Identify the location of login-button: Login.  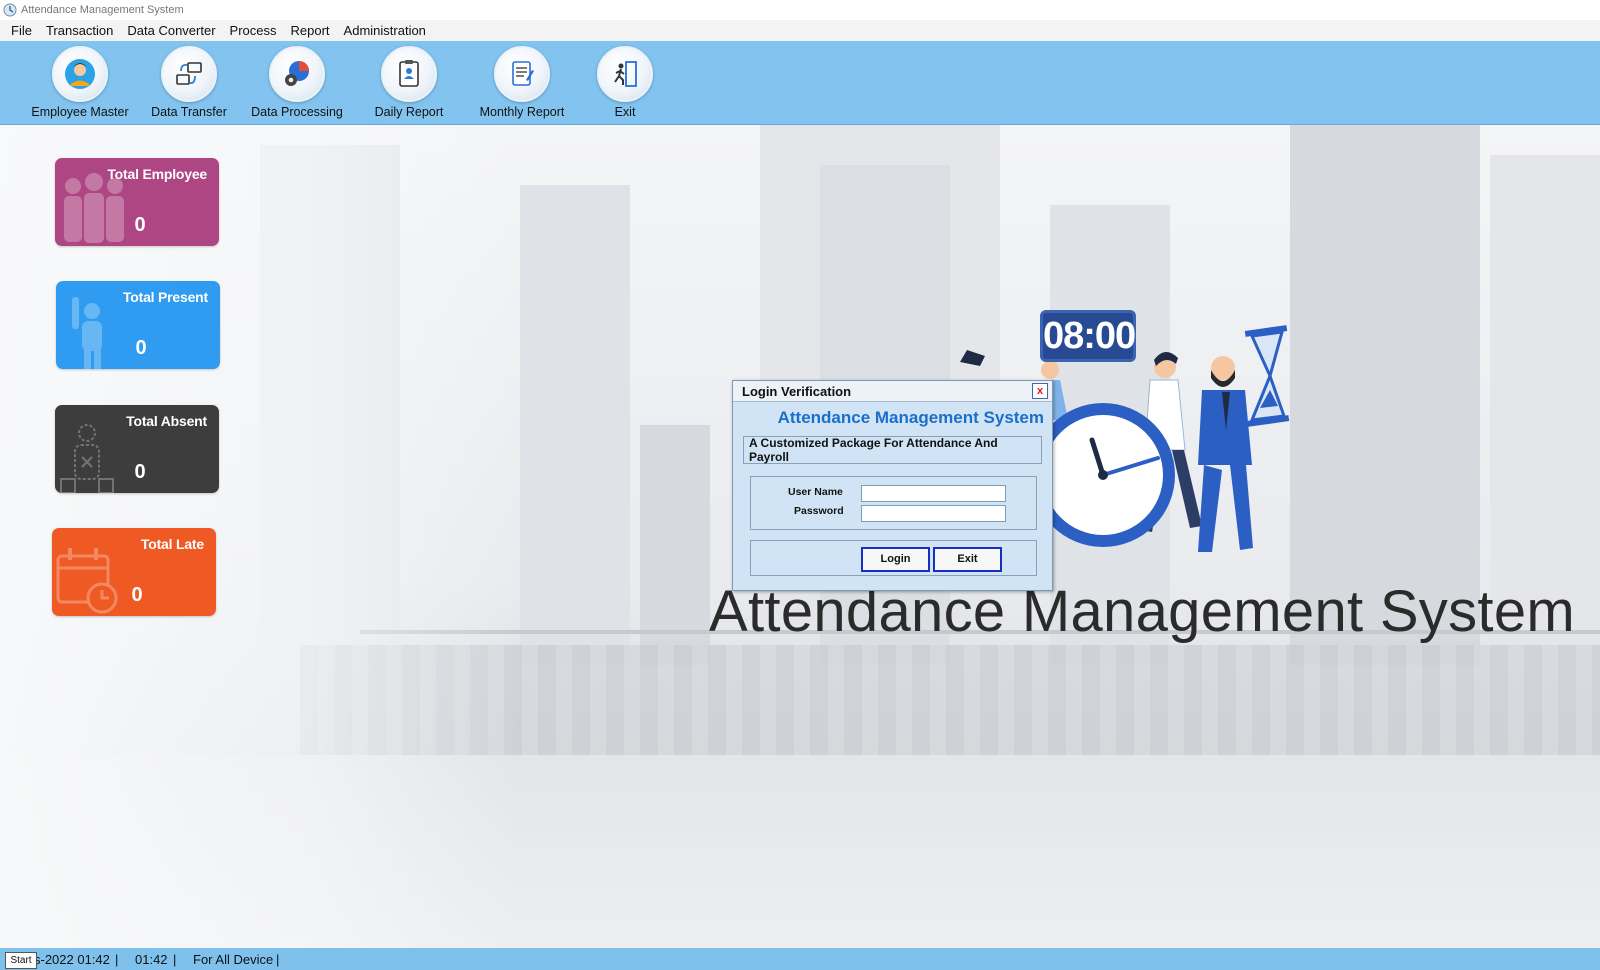
(895, 559).